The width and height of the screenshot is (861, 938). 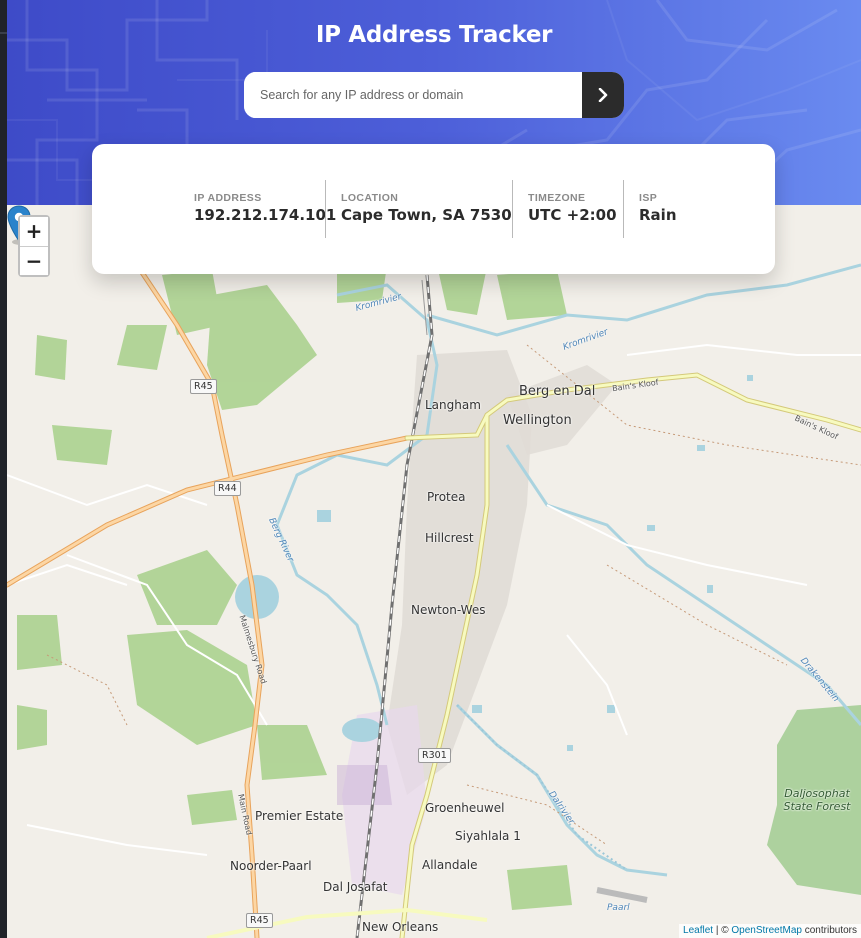 I want to click on map-attribution: Leaflet | © OpenStreetMap contributors, so click(x=770, y=931).